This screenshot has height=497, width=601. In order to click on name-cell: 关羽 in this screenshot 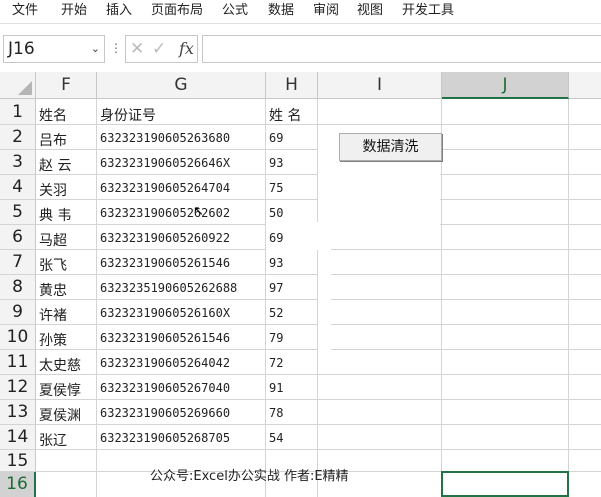, I will do `click(53, 190)`.